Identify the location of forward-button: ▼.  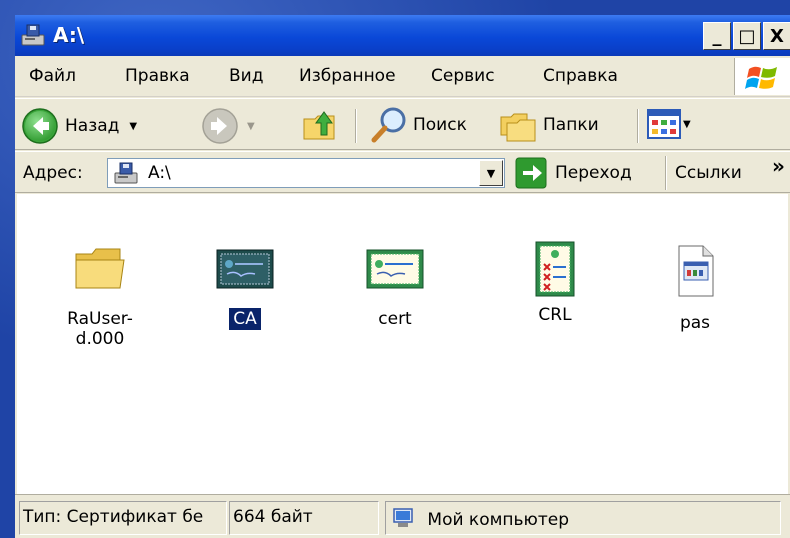
(228, 126).